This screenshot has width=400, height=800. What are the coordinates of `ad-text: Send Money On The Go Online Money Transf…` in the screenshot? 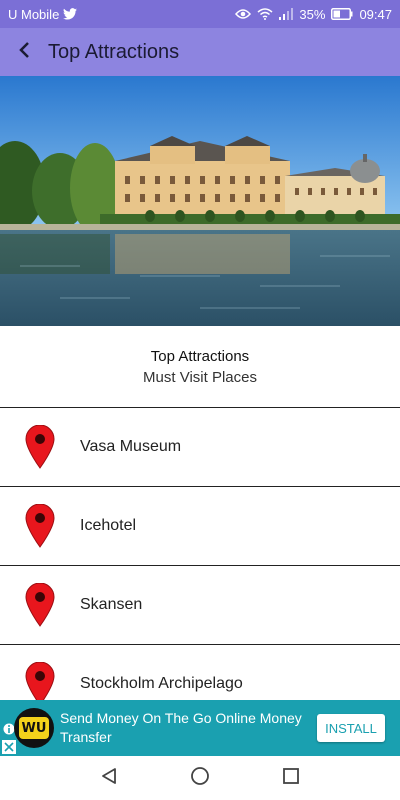 It's located at (181, 727).